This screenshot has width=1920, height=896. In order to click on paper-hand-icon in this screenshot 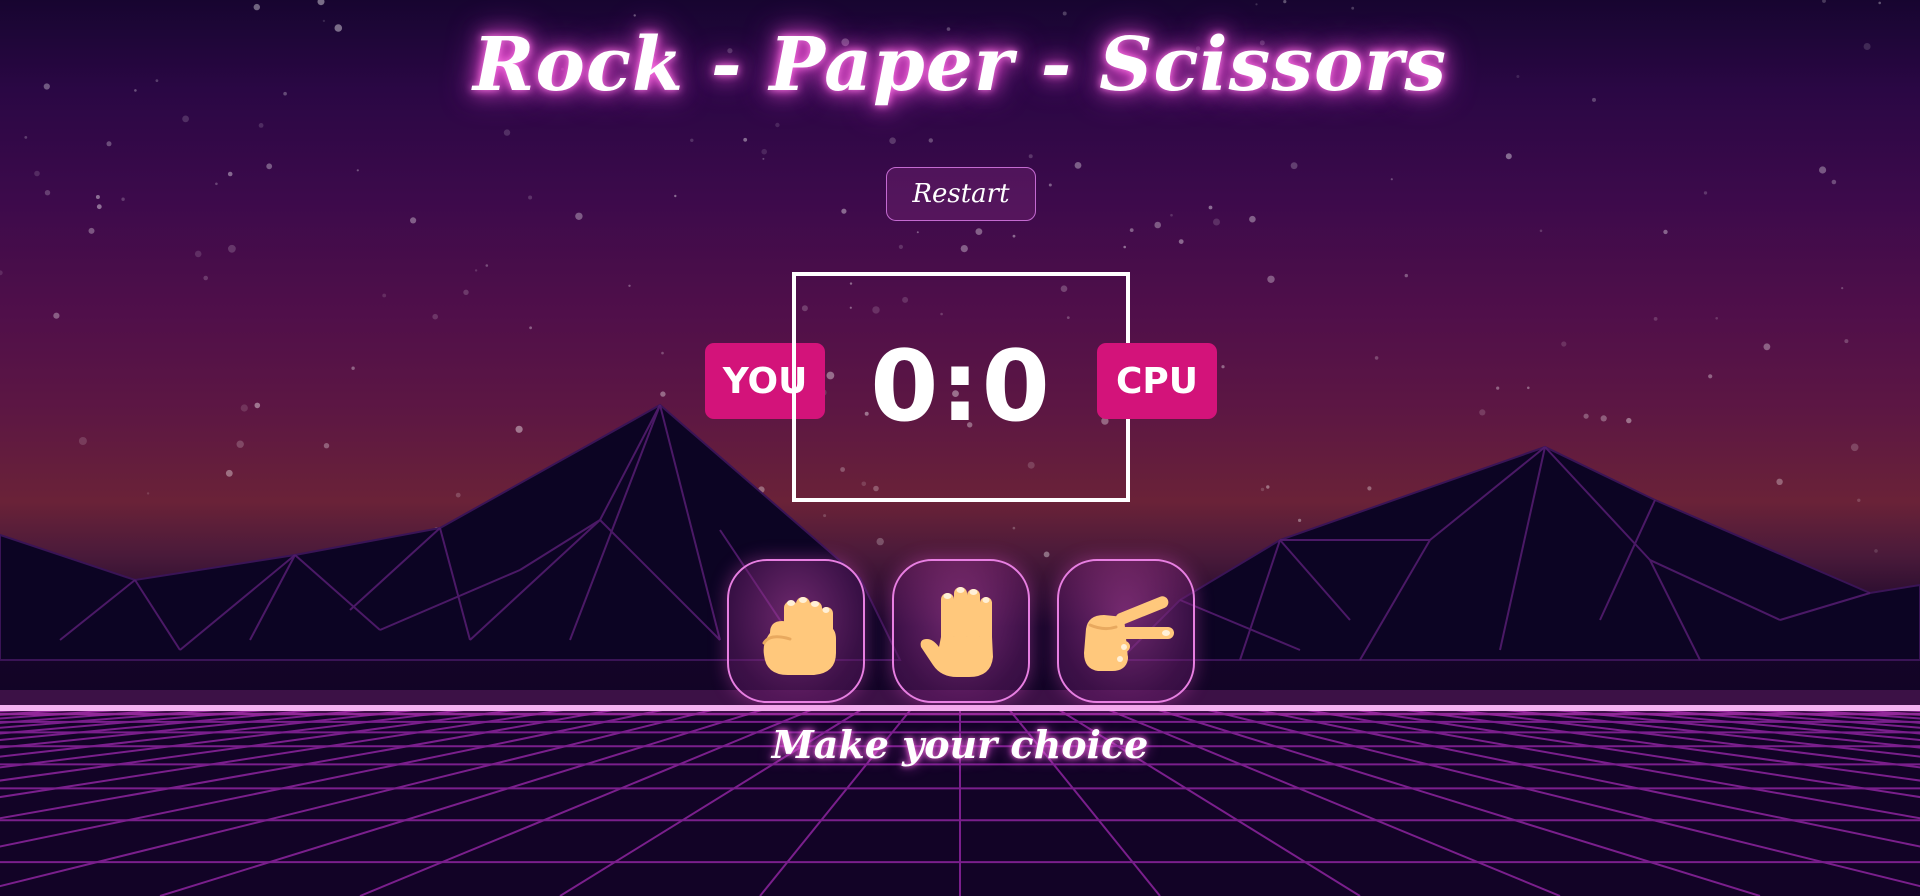, I will do `click(956, 632)`.